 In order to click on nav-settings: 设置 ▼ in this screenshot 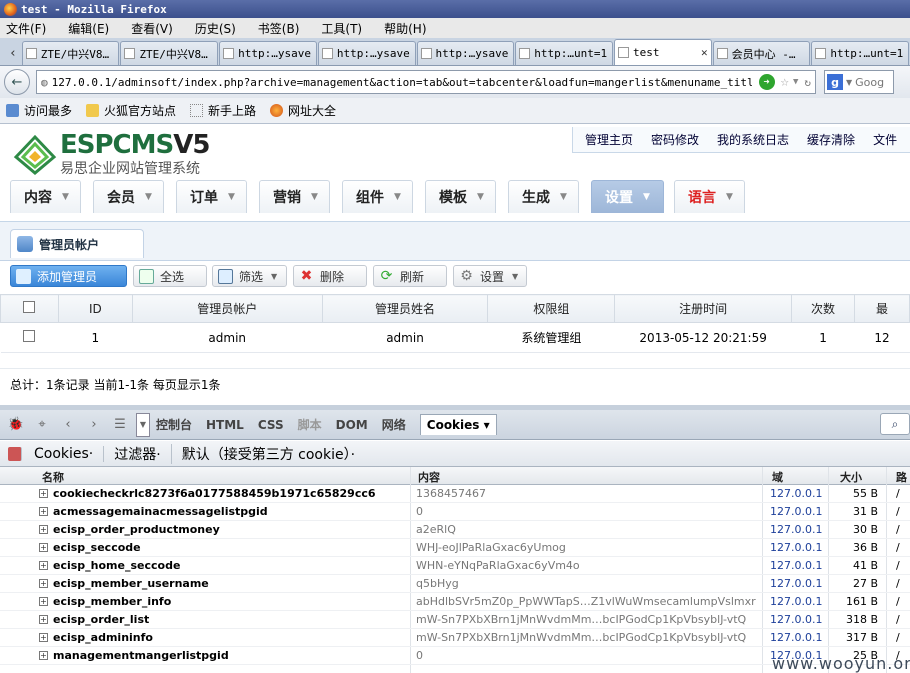, I will do `click(627, 196)`.